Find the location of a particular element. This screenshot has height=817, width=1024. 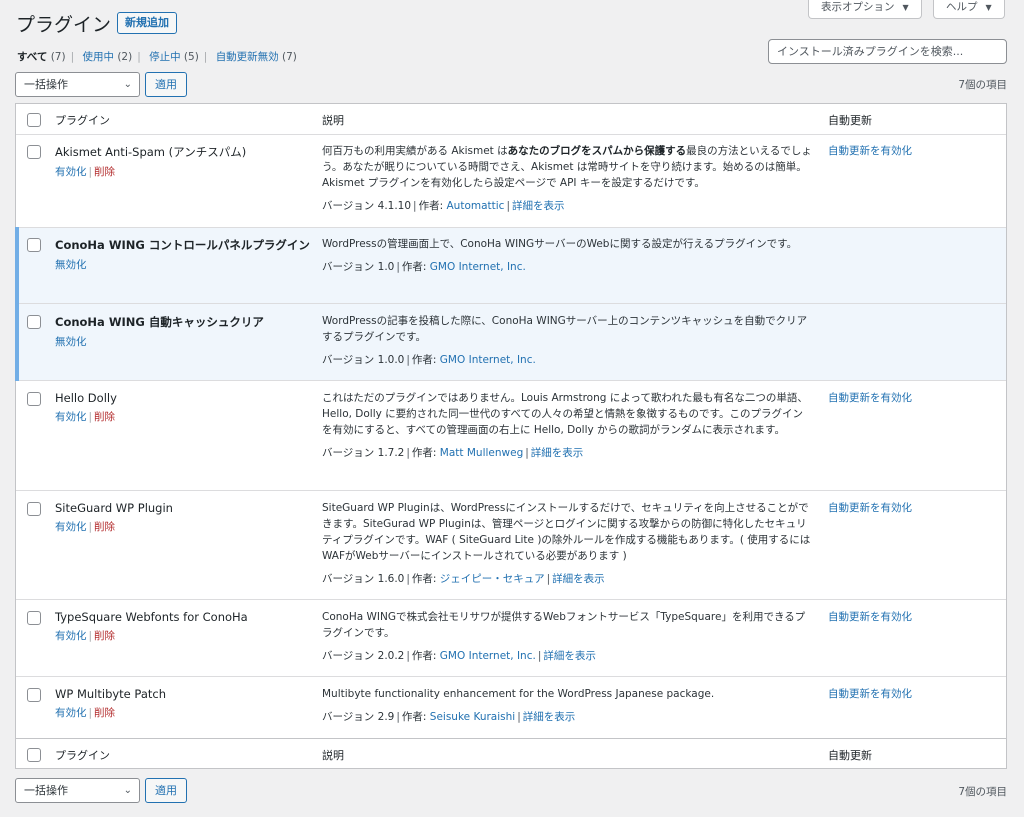

plugin-meta: バージョン 1.6.0 | 作者: ジェイピー・セキュア | 詳細を表示 is located at coordinates (463, 579).